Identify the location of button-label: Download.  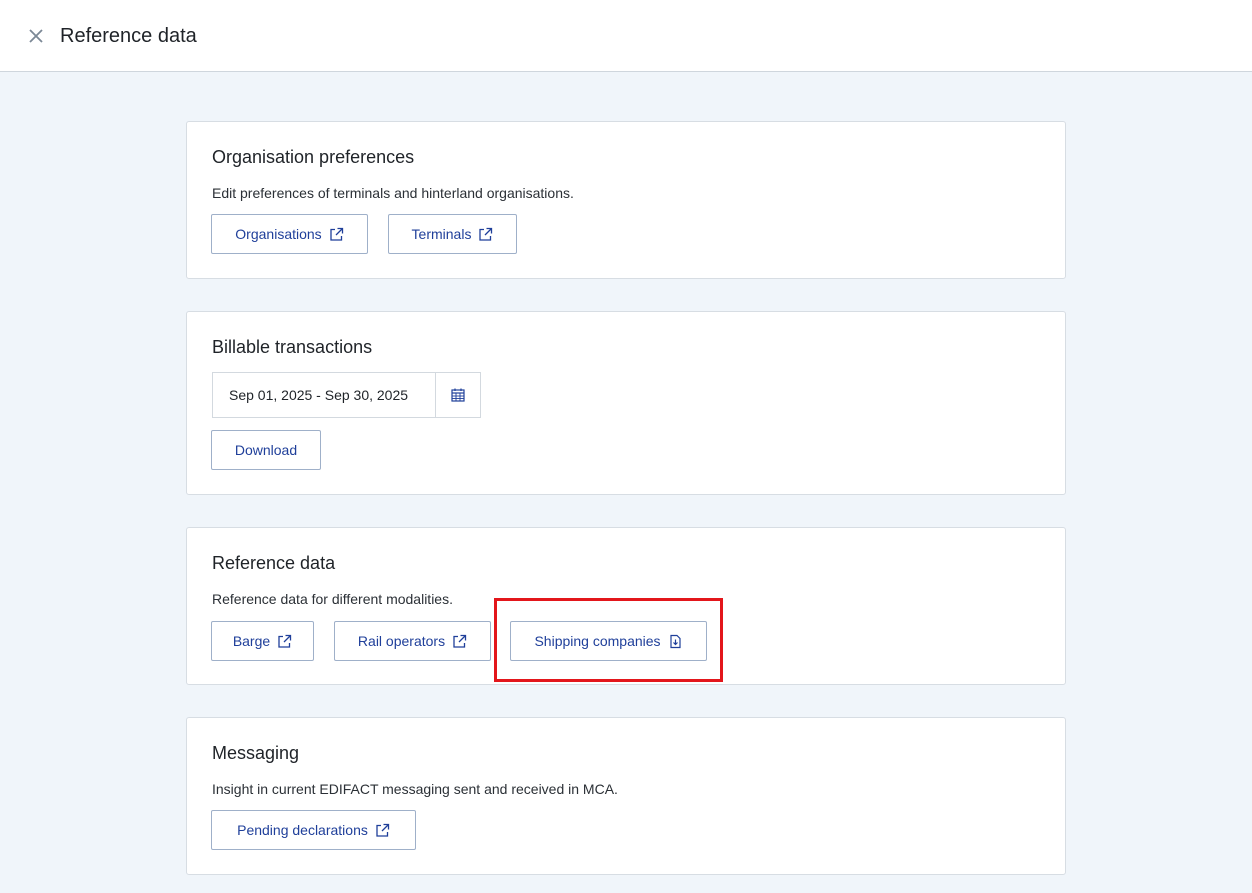
(266, 450).